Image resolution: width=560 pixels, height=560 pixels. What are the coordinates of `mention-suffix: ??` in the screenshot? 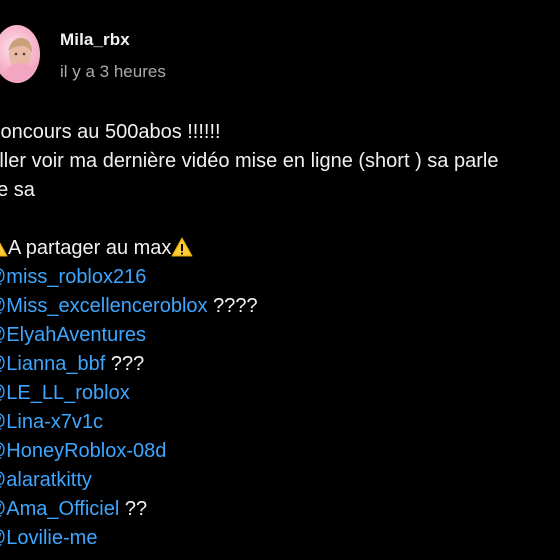 It's located at (133, 509).